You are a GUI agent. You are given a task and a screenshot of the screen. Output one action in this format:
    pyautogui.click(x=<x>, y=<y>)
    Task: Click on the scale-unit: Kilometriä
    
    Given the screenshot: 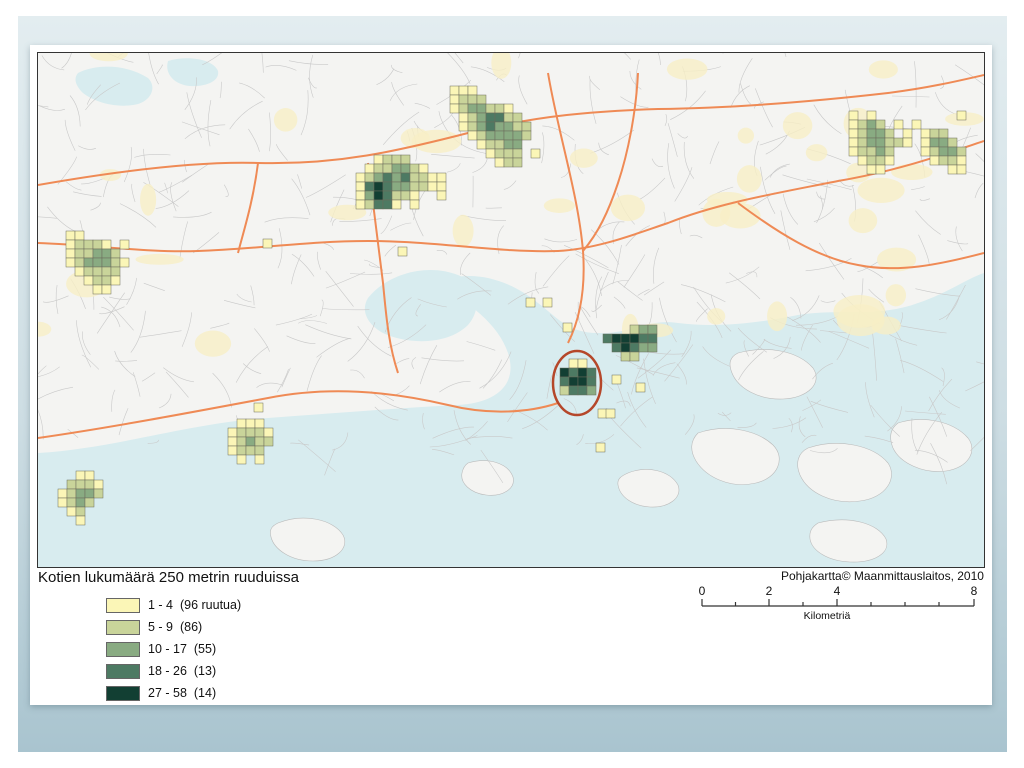 What is the action you would take?
    pyautogui.click(x=827, y=616)
    